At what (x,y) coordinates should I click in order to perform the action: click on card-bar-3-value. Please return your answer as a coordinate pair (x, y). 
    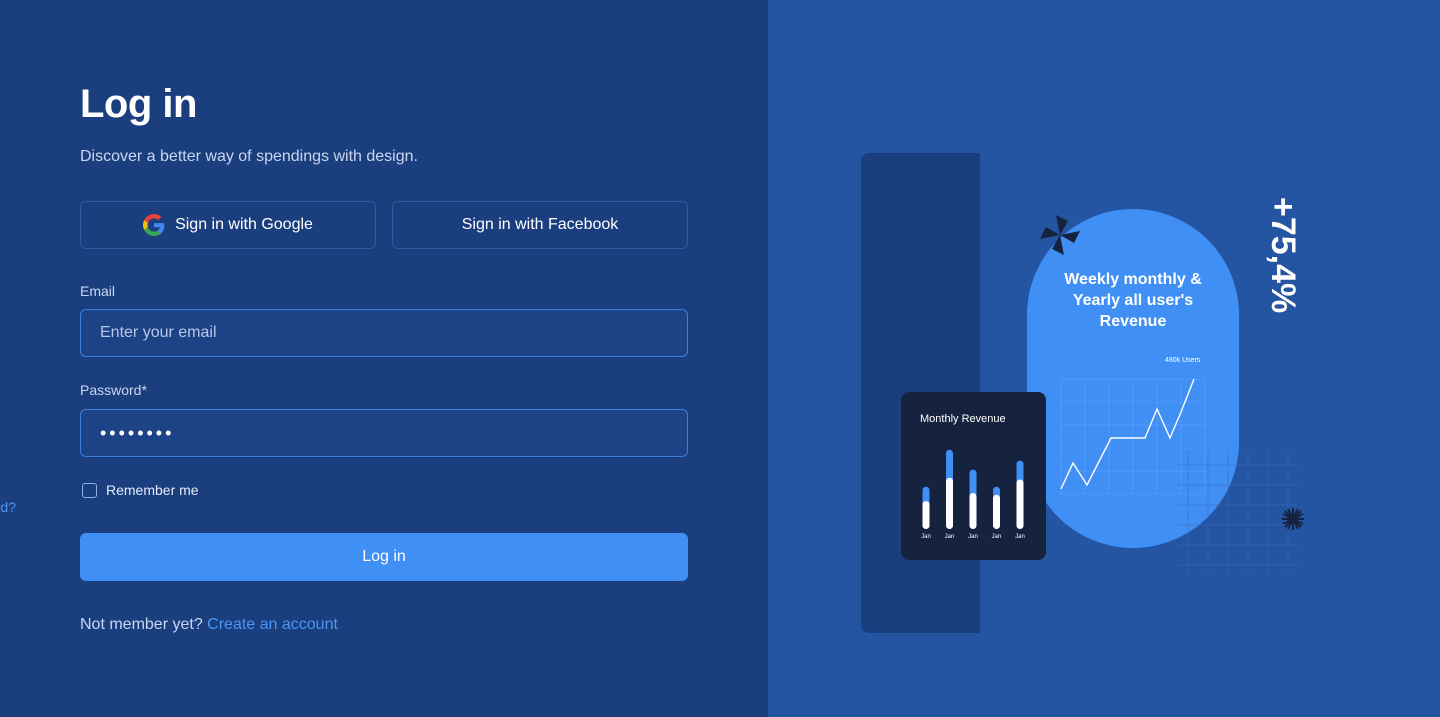
    Looking at the image, I should click on (973, 511).